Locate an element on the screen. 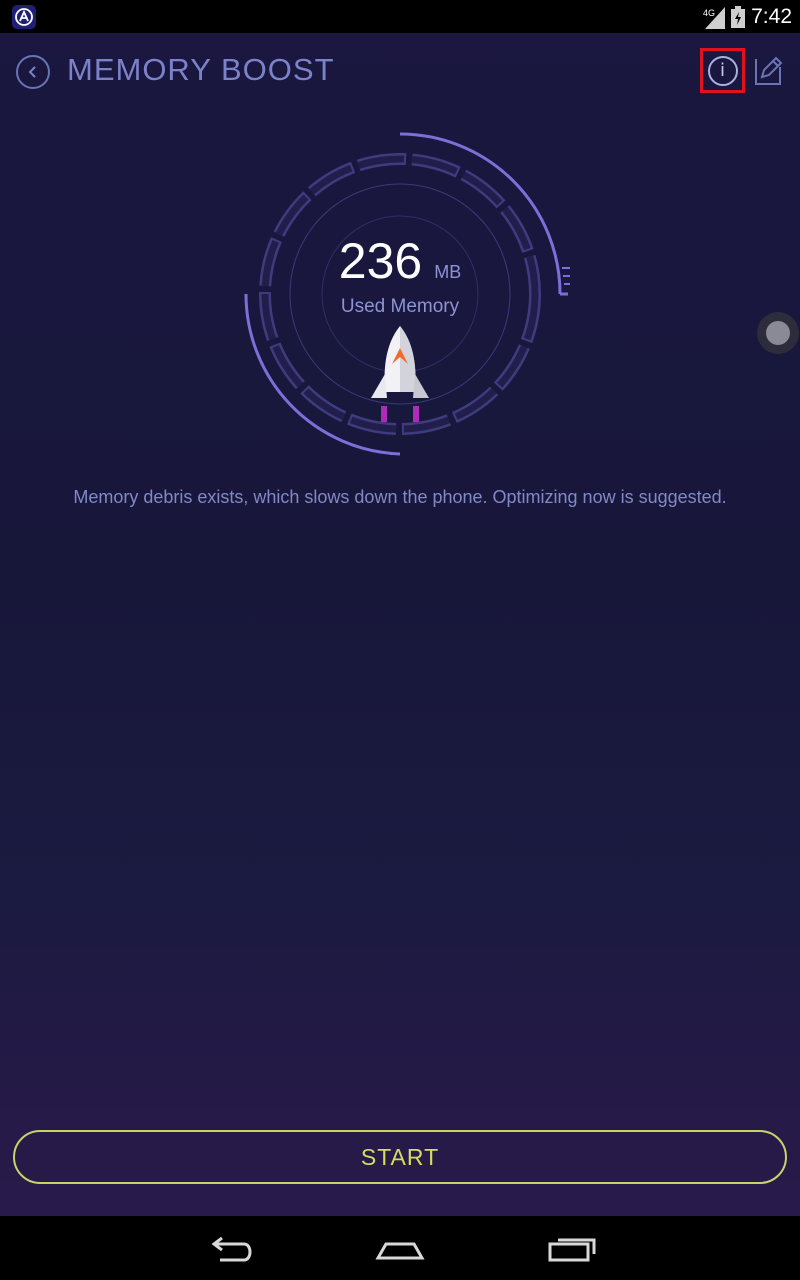  signal-4g-icon: 4G is located at coordinates (714, 17).